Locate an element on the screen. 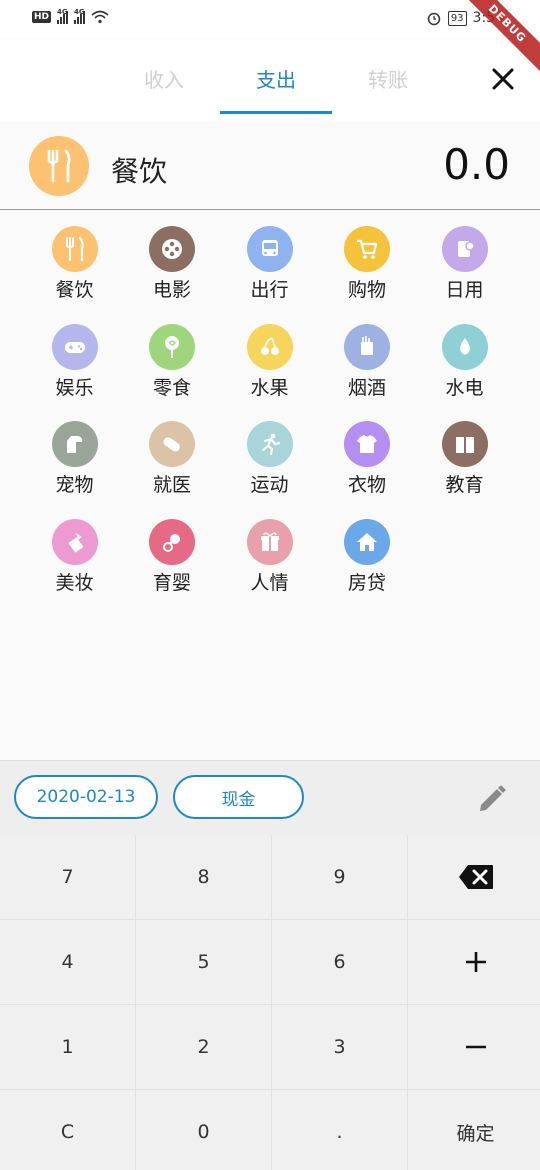 The width and height of the screenshot is (540, 1170). category-label: 房贷 is located at coordinates (366, 582).